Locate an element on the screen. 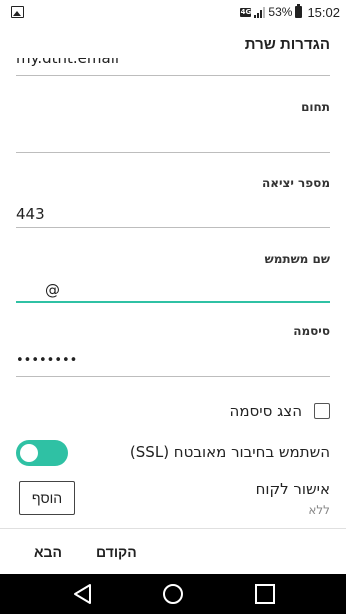  navigation-bar is located at coordinates (173, 594).